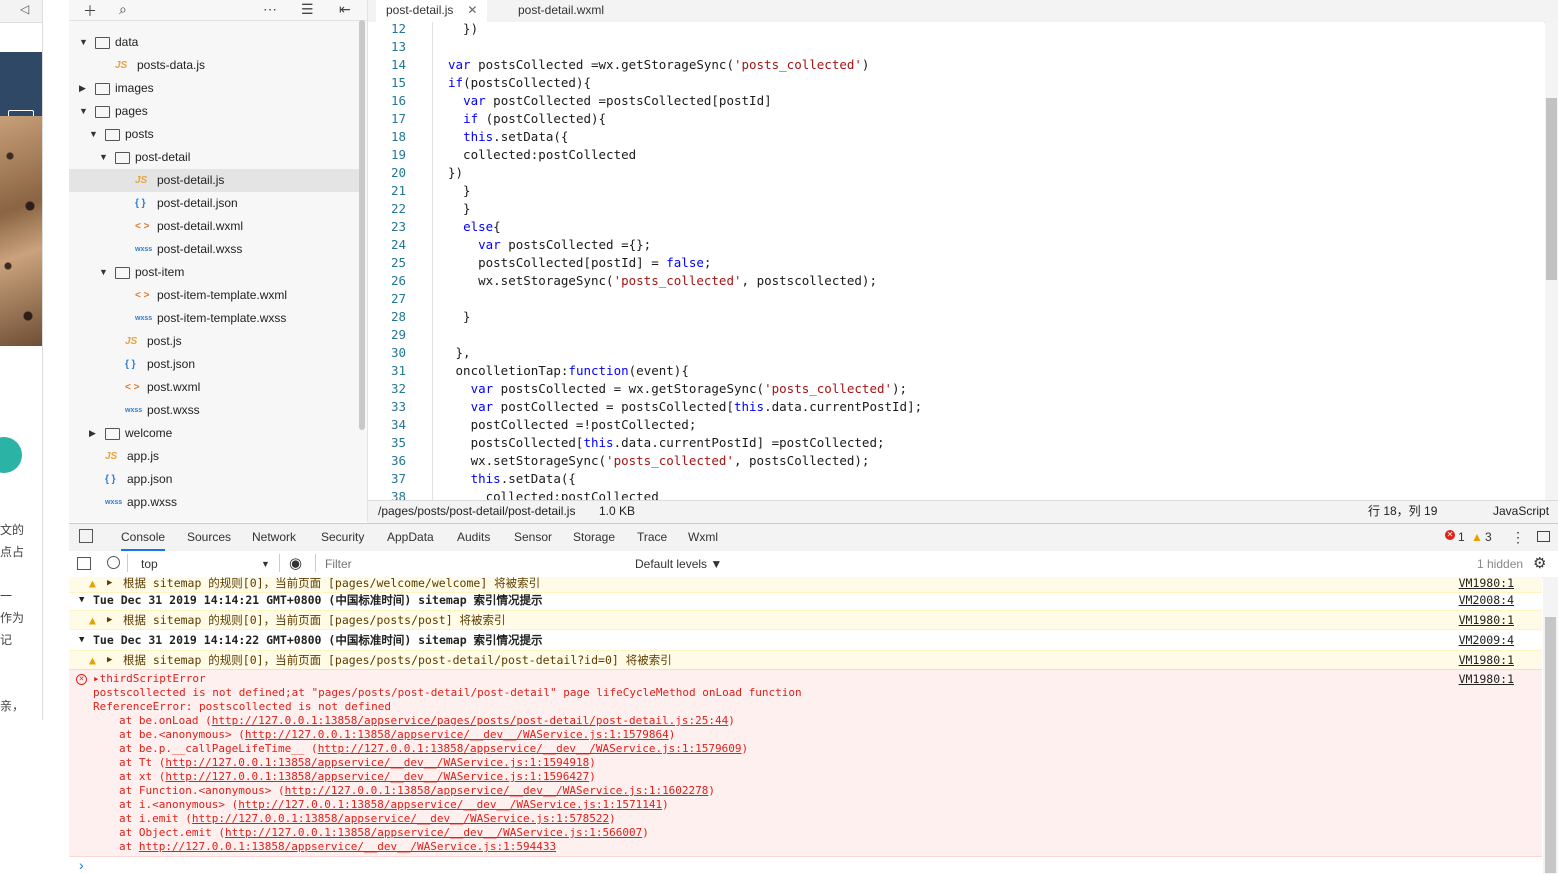 This screenshot has height=874, width=1558. Describe the element at coordinates (214, 295) in the screenshot. I see `file-row: < > post-item-template.wxml` at that location.